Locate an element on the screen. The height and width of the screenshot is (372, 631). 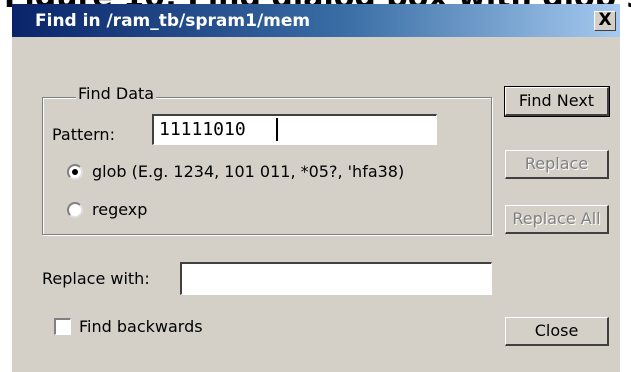
find-next-button: Find Next is located at coordinates (557, 101).